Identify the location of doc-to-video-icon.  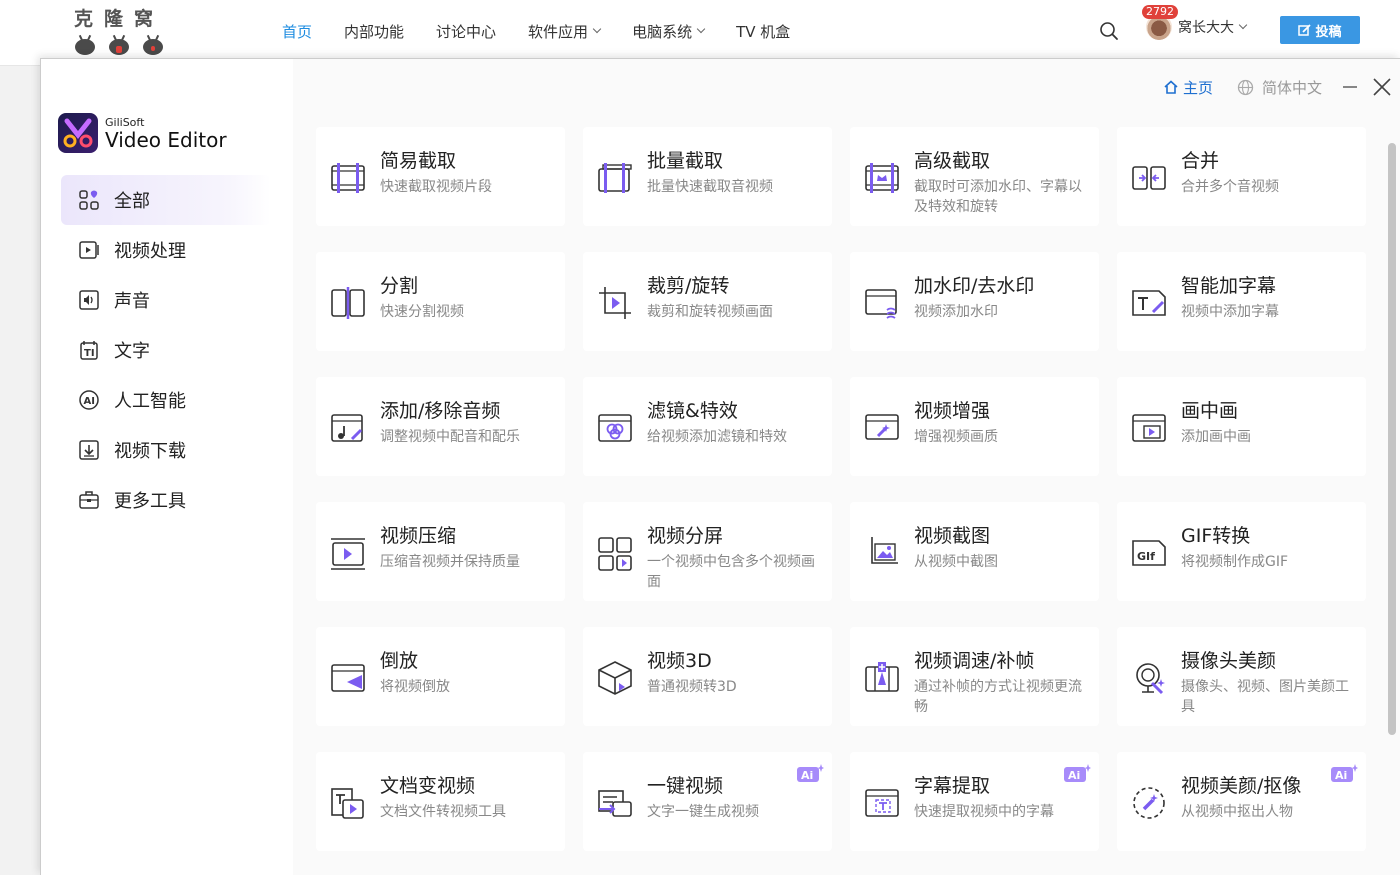
(348, 803).